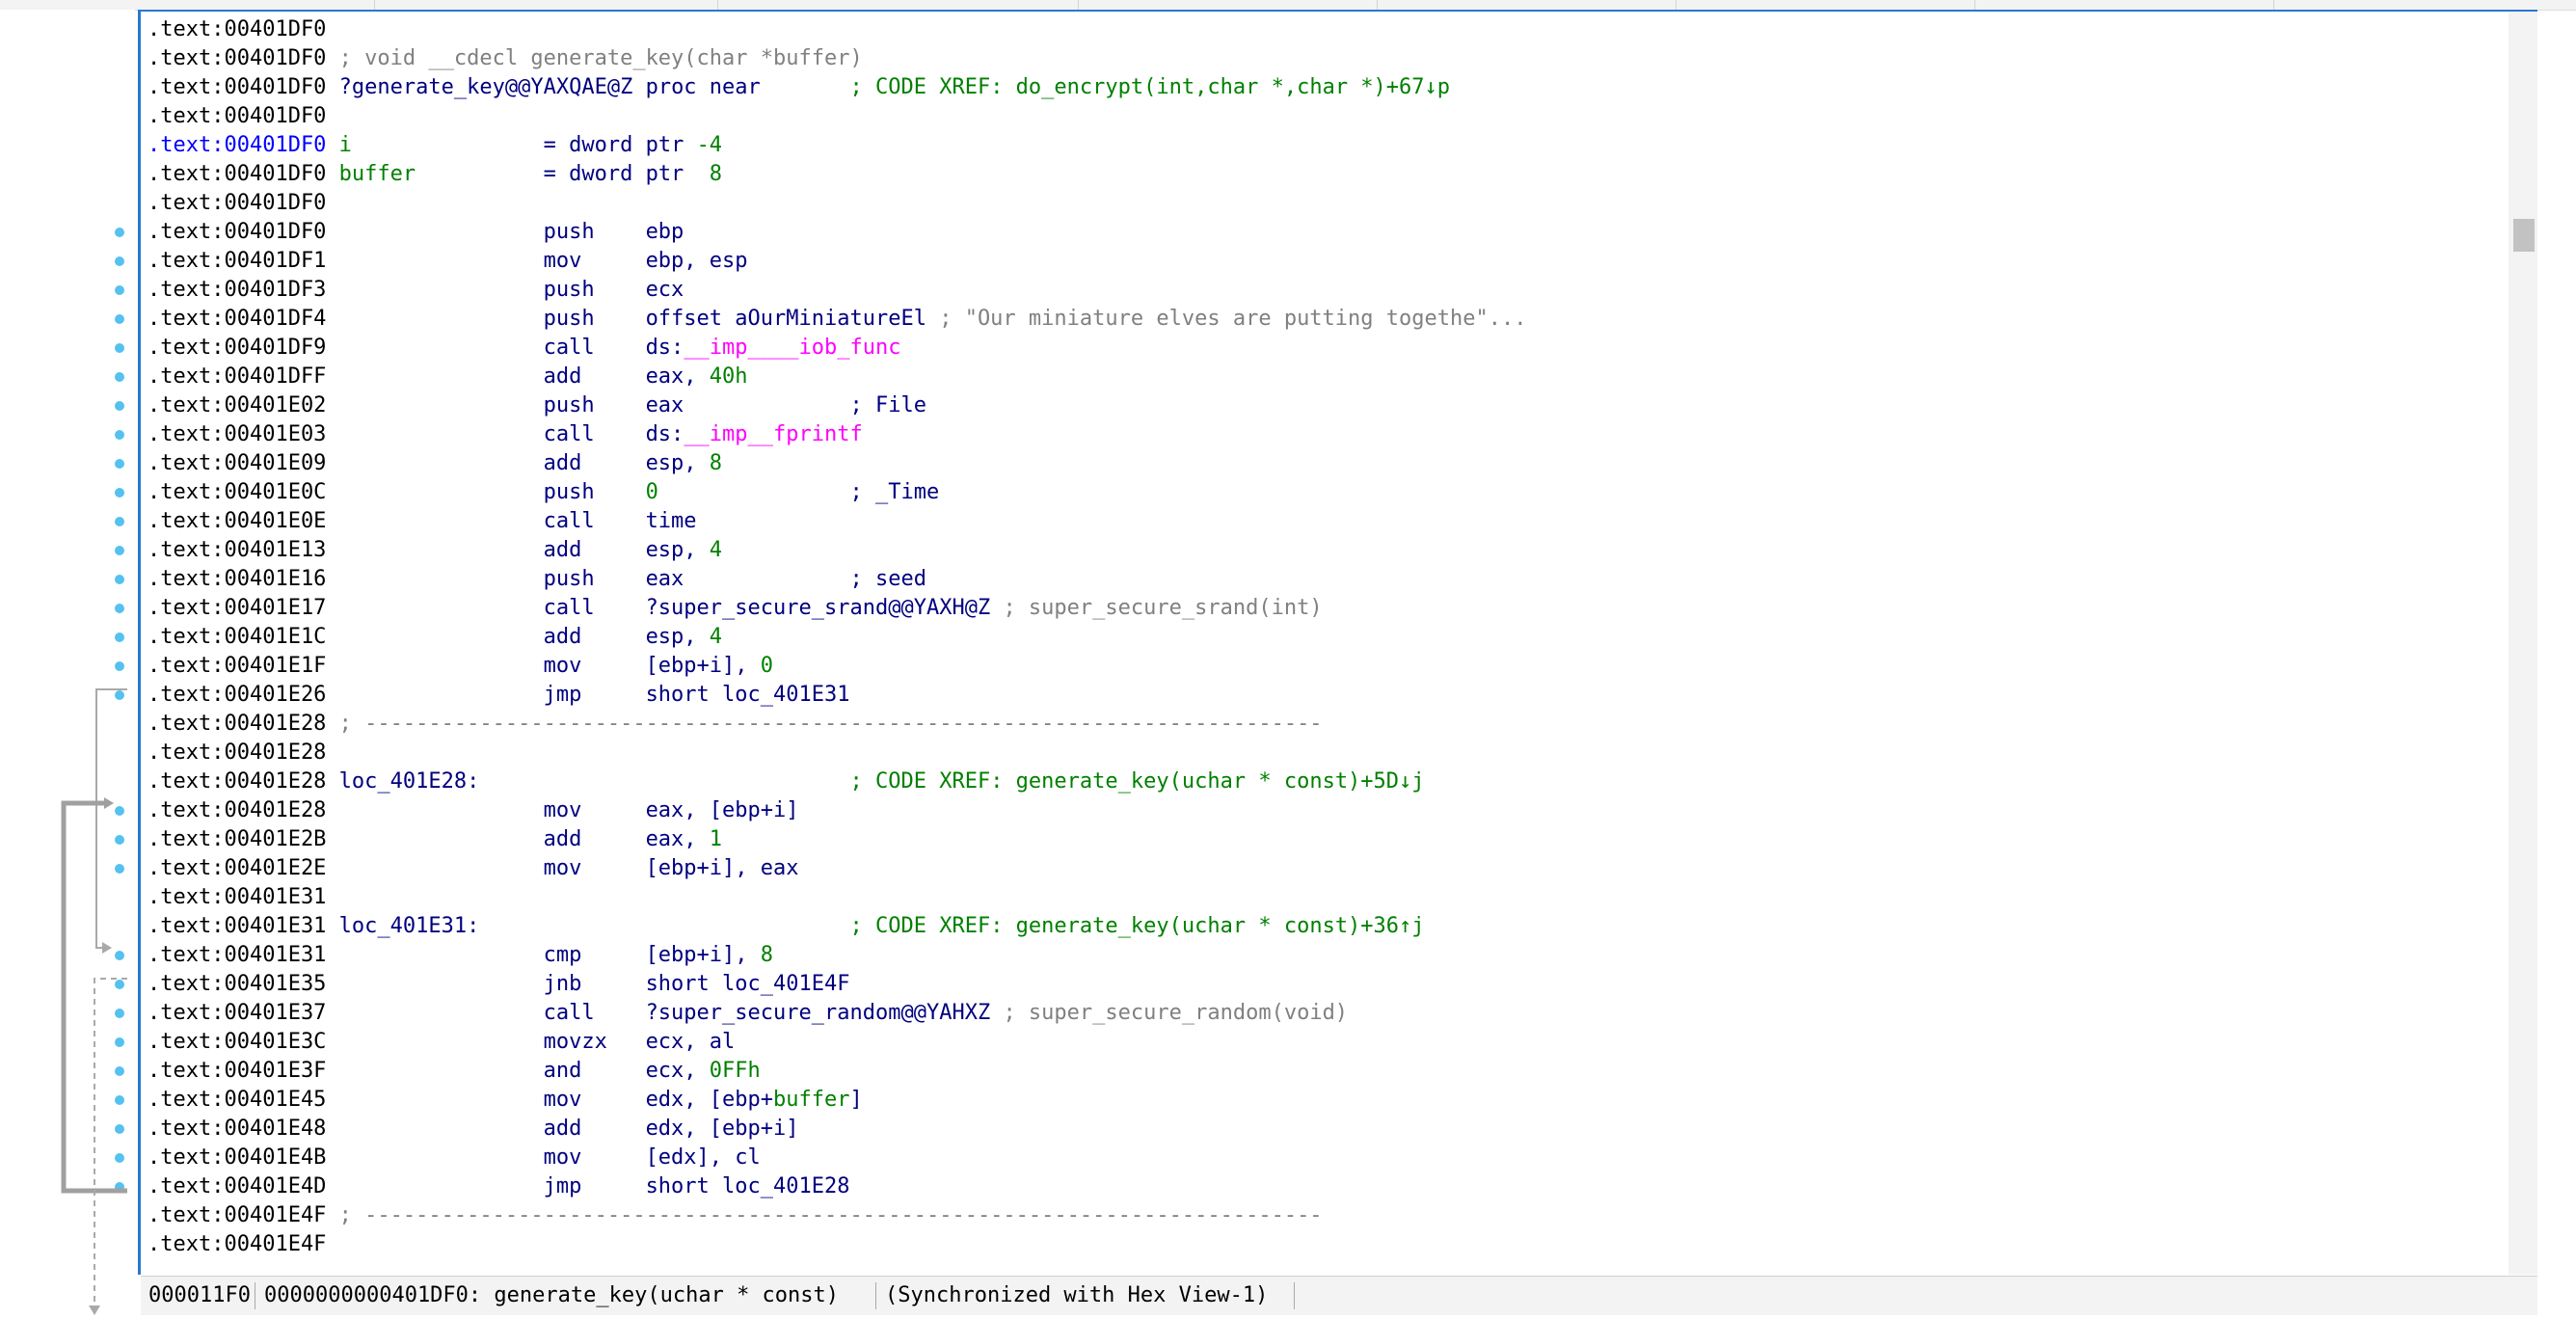 Image resolution: width=2576 pixels, height=1319 pixels. What do you see at coordinates (837, 897) in the screenshot?
I see `listing-line: .text:00401E31` at bounding box center [837, 897].